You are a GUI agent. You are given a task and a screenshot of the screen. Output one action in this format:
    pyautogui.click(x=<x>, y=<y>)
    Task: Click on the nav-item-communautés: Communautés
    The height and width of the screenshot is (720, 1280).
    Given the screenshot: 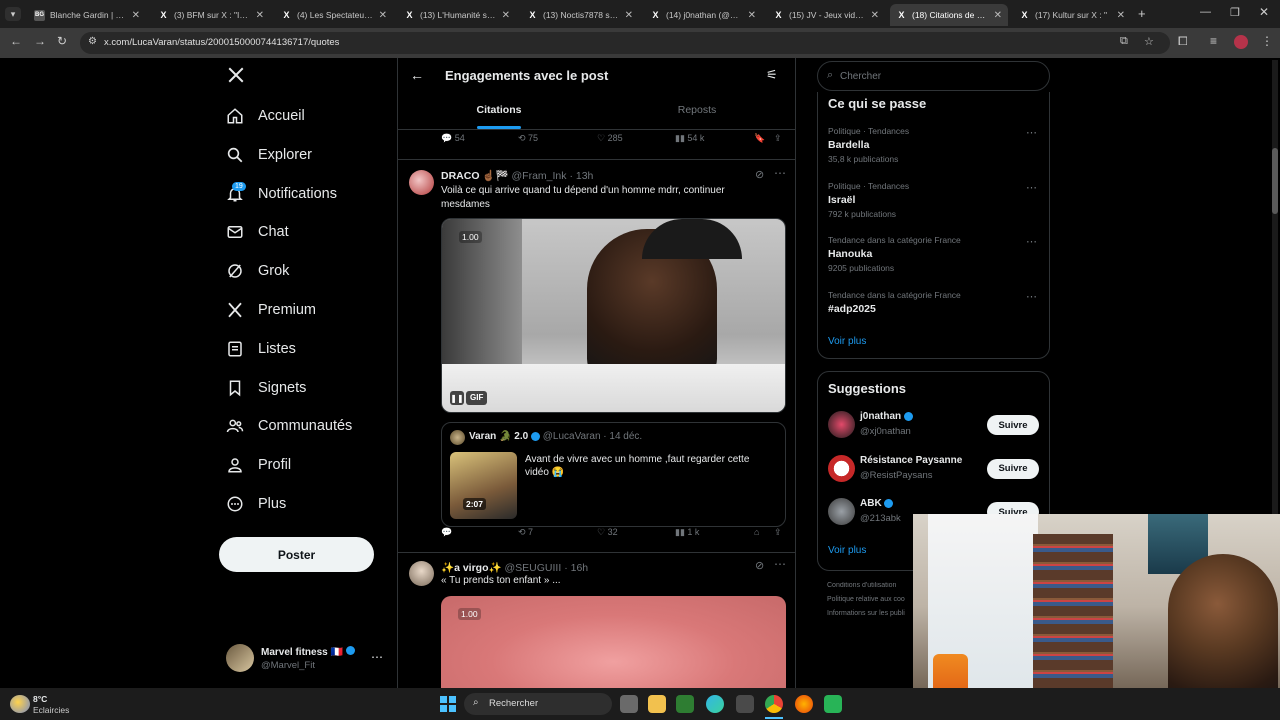 What is the action you would take?
    pyautogui.click(x=289, y=426)
    